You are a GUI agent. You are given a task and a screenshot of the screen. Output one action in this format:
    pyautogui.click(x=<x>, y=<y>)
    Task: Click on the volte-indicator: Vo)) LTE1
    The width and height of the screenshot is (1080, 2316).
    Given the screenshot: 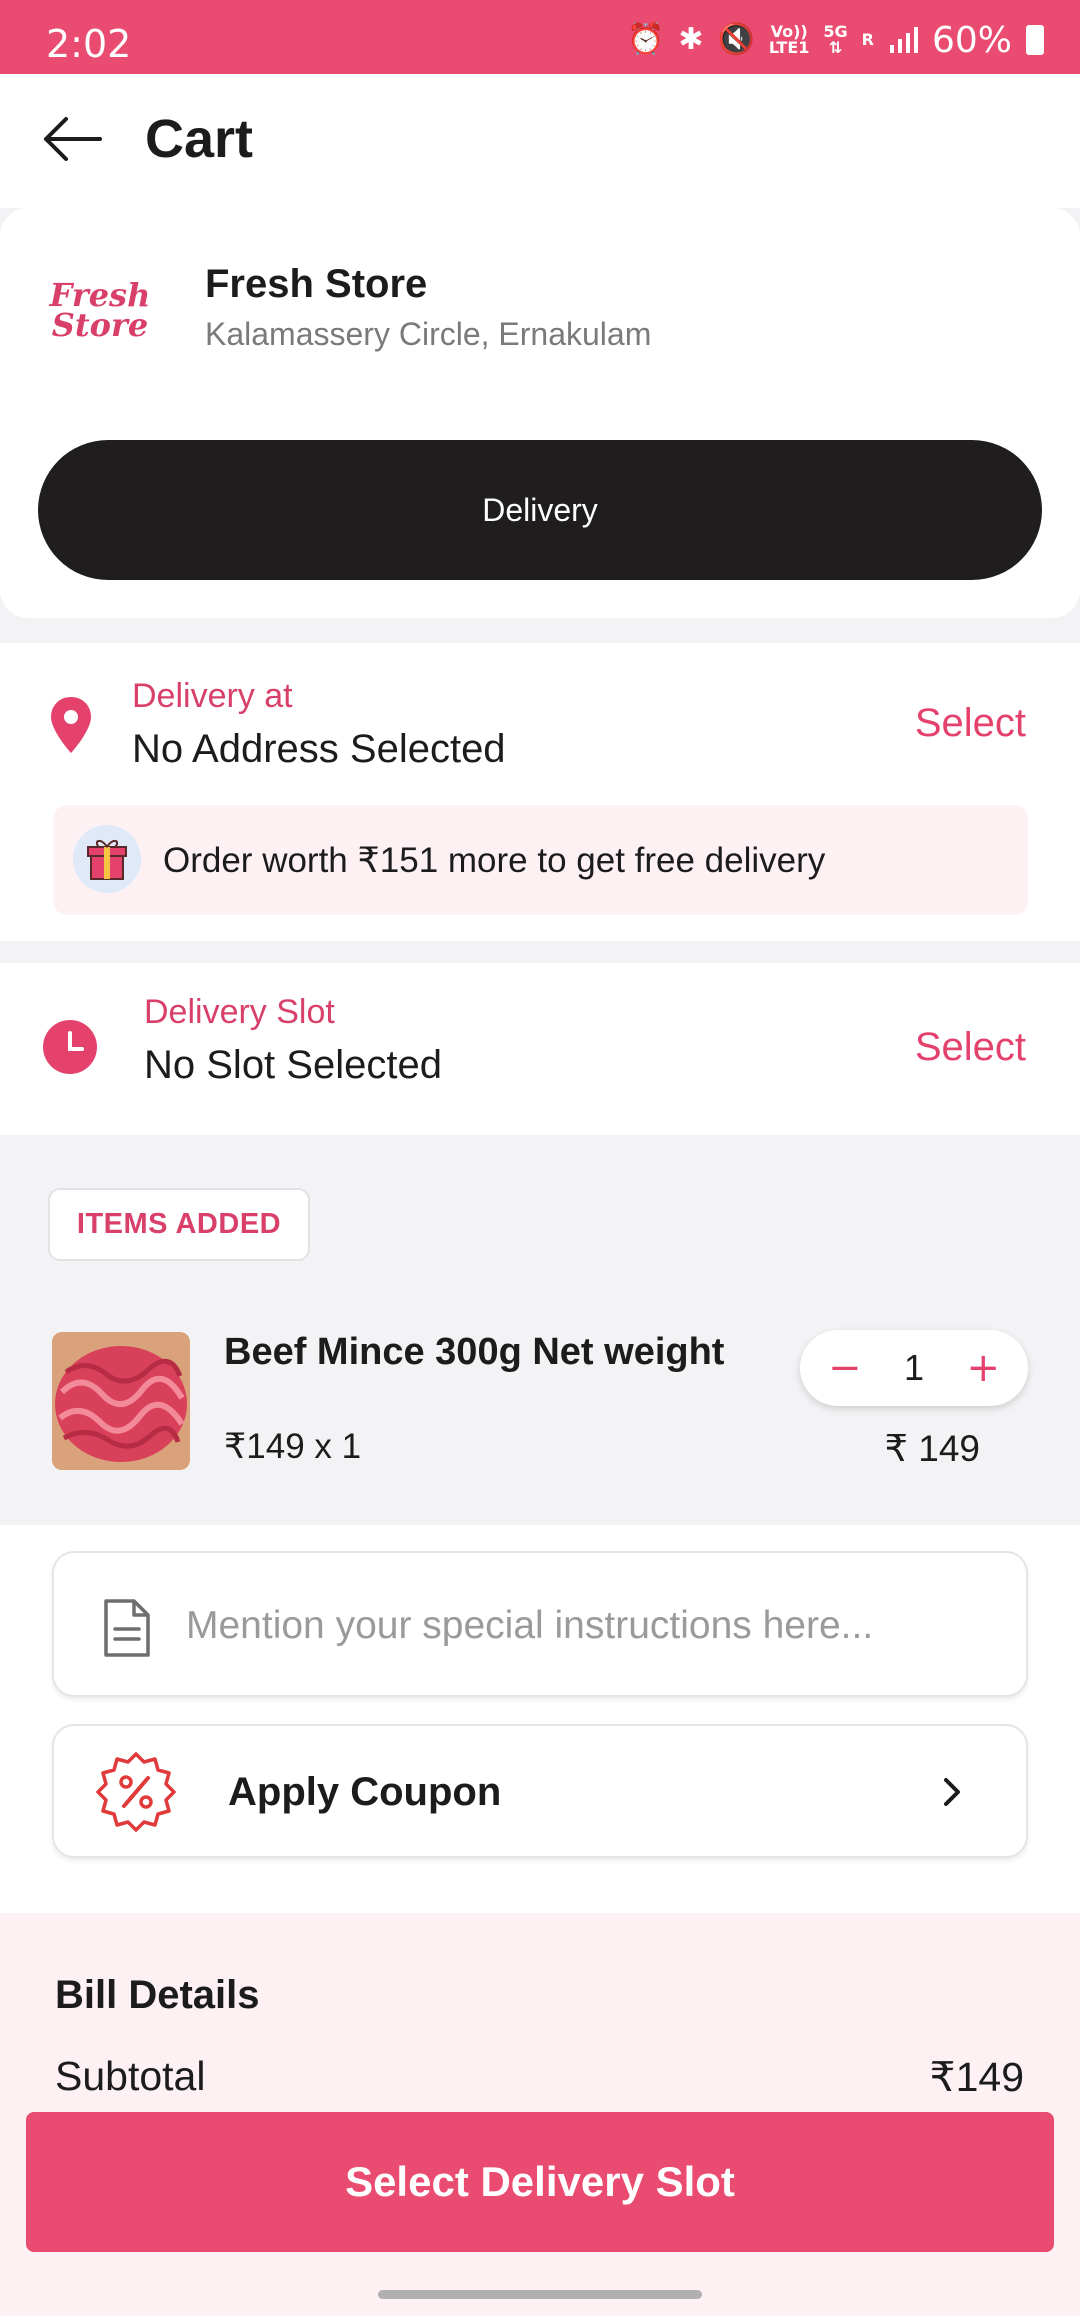 What is the action you would take?
    pyautogui.click(x=789, y=40)
    